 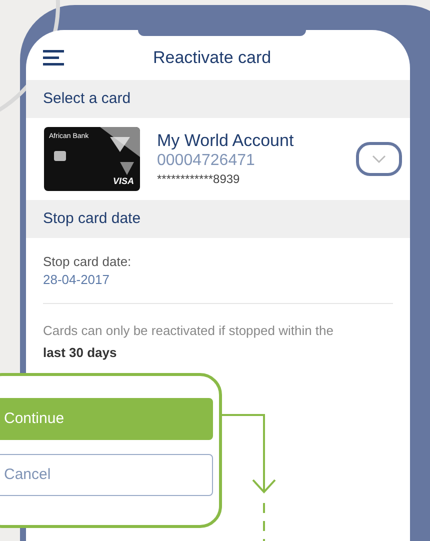 I want to click on reactivation-note: Cards can only be reactivated if stopped within the last 30 days, so click(x=189, y=342).